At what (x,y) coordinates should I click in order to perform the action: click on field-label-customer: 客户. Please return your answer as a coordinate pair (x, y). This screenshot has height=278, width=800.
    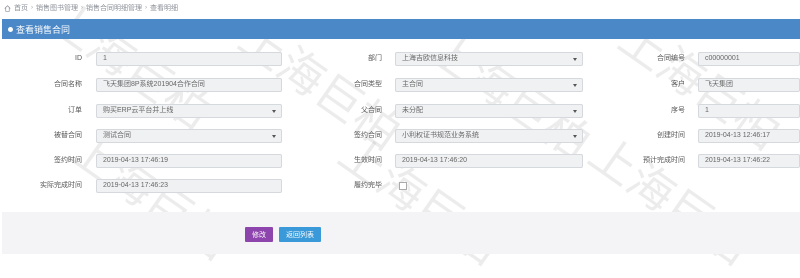
    Looking at the image, I should click on (678, 84).